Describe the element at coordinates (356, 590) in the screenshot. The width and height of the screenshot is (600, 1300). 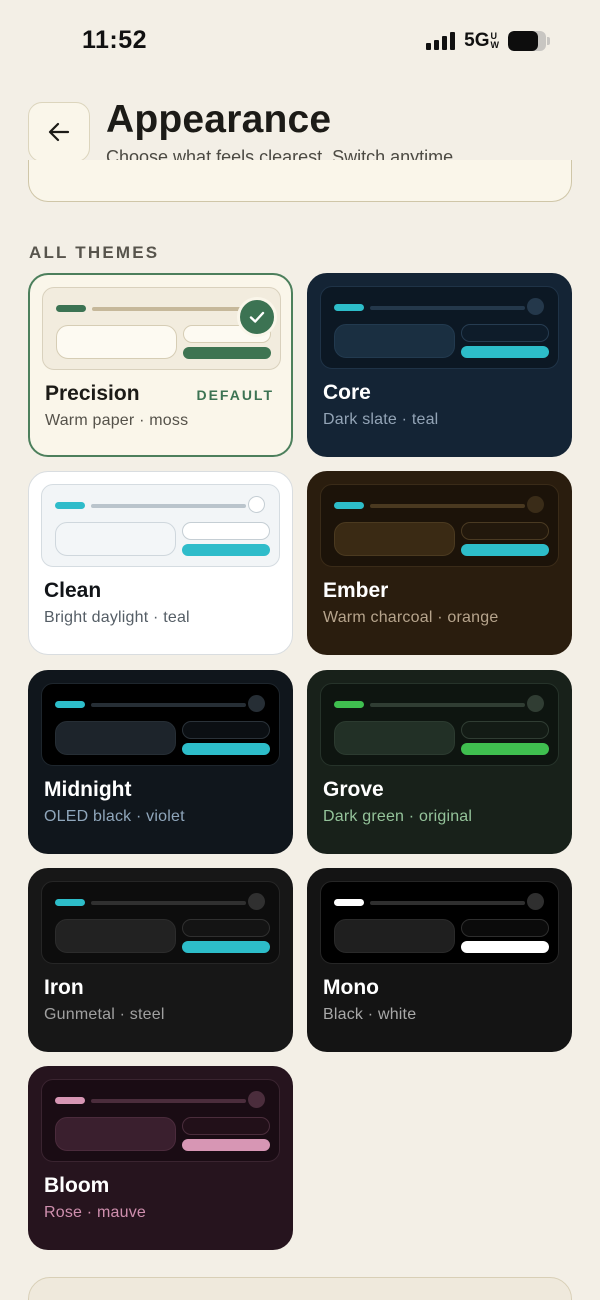
I see `theme-name: Ember` at that location.